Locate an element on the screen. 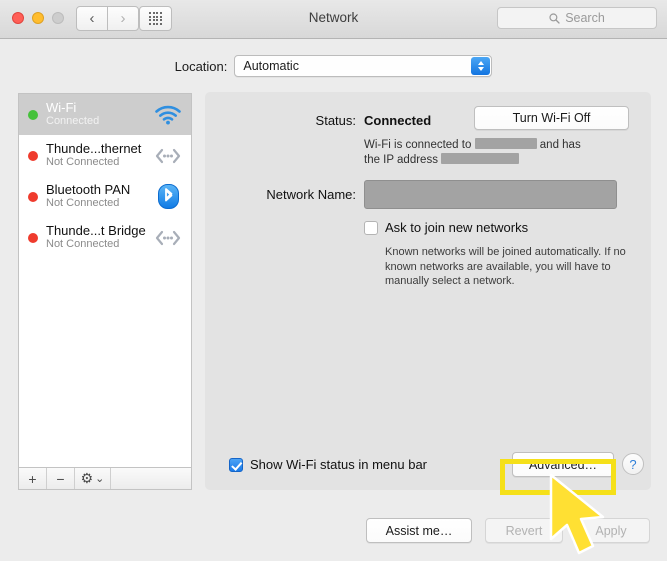 The width and height of the screenshot is (667, 561). ask-join-checkbox is located at coordinates (371, 227).